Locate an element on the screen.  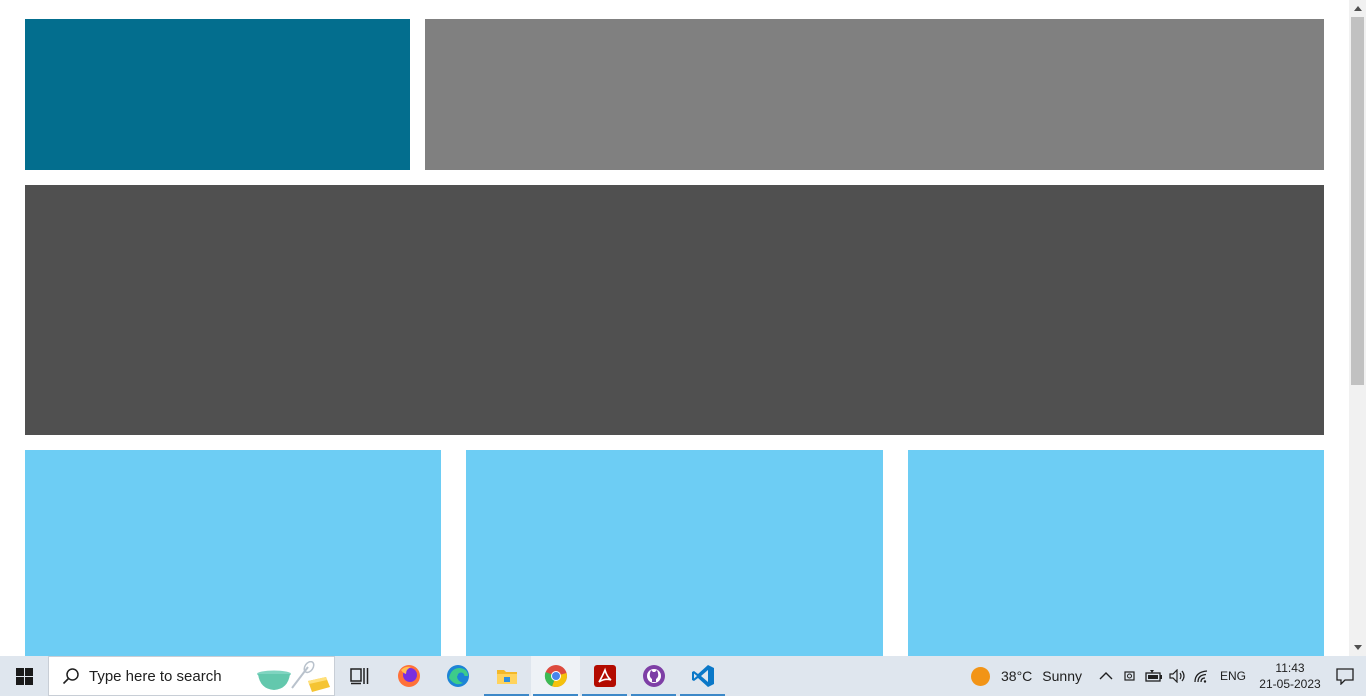
show-hidden-icons-button is located at coordinates (1106, 676).